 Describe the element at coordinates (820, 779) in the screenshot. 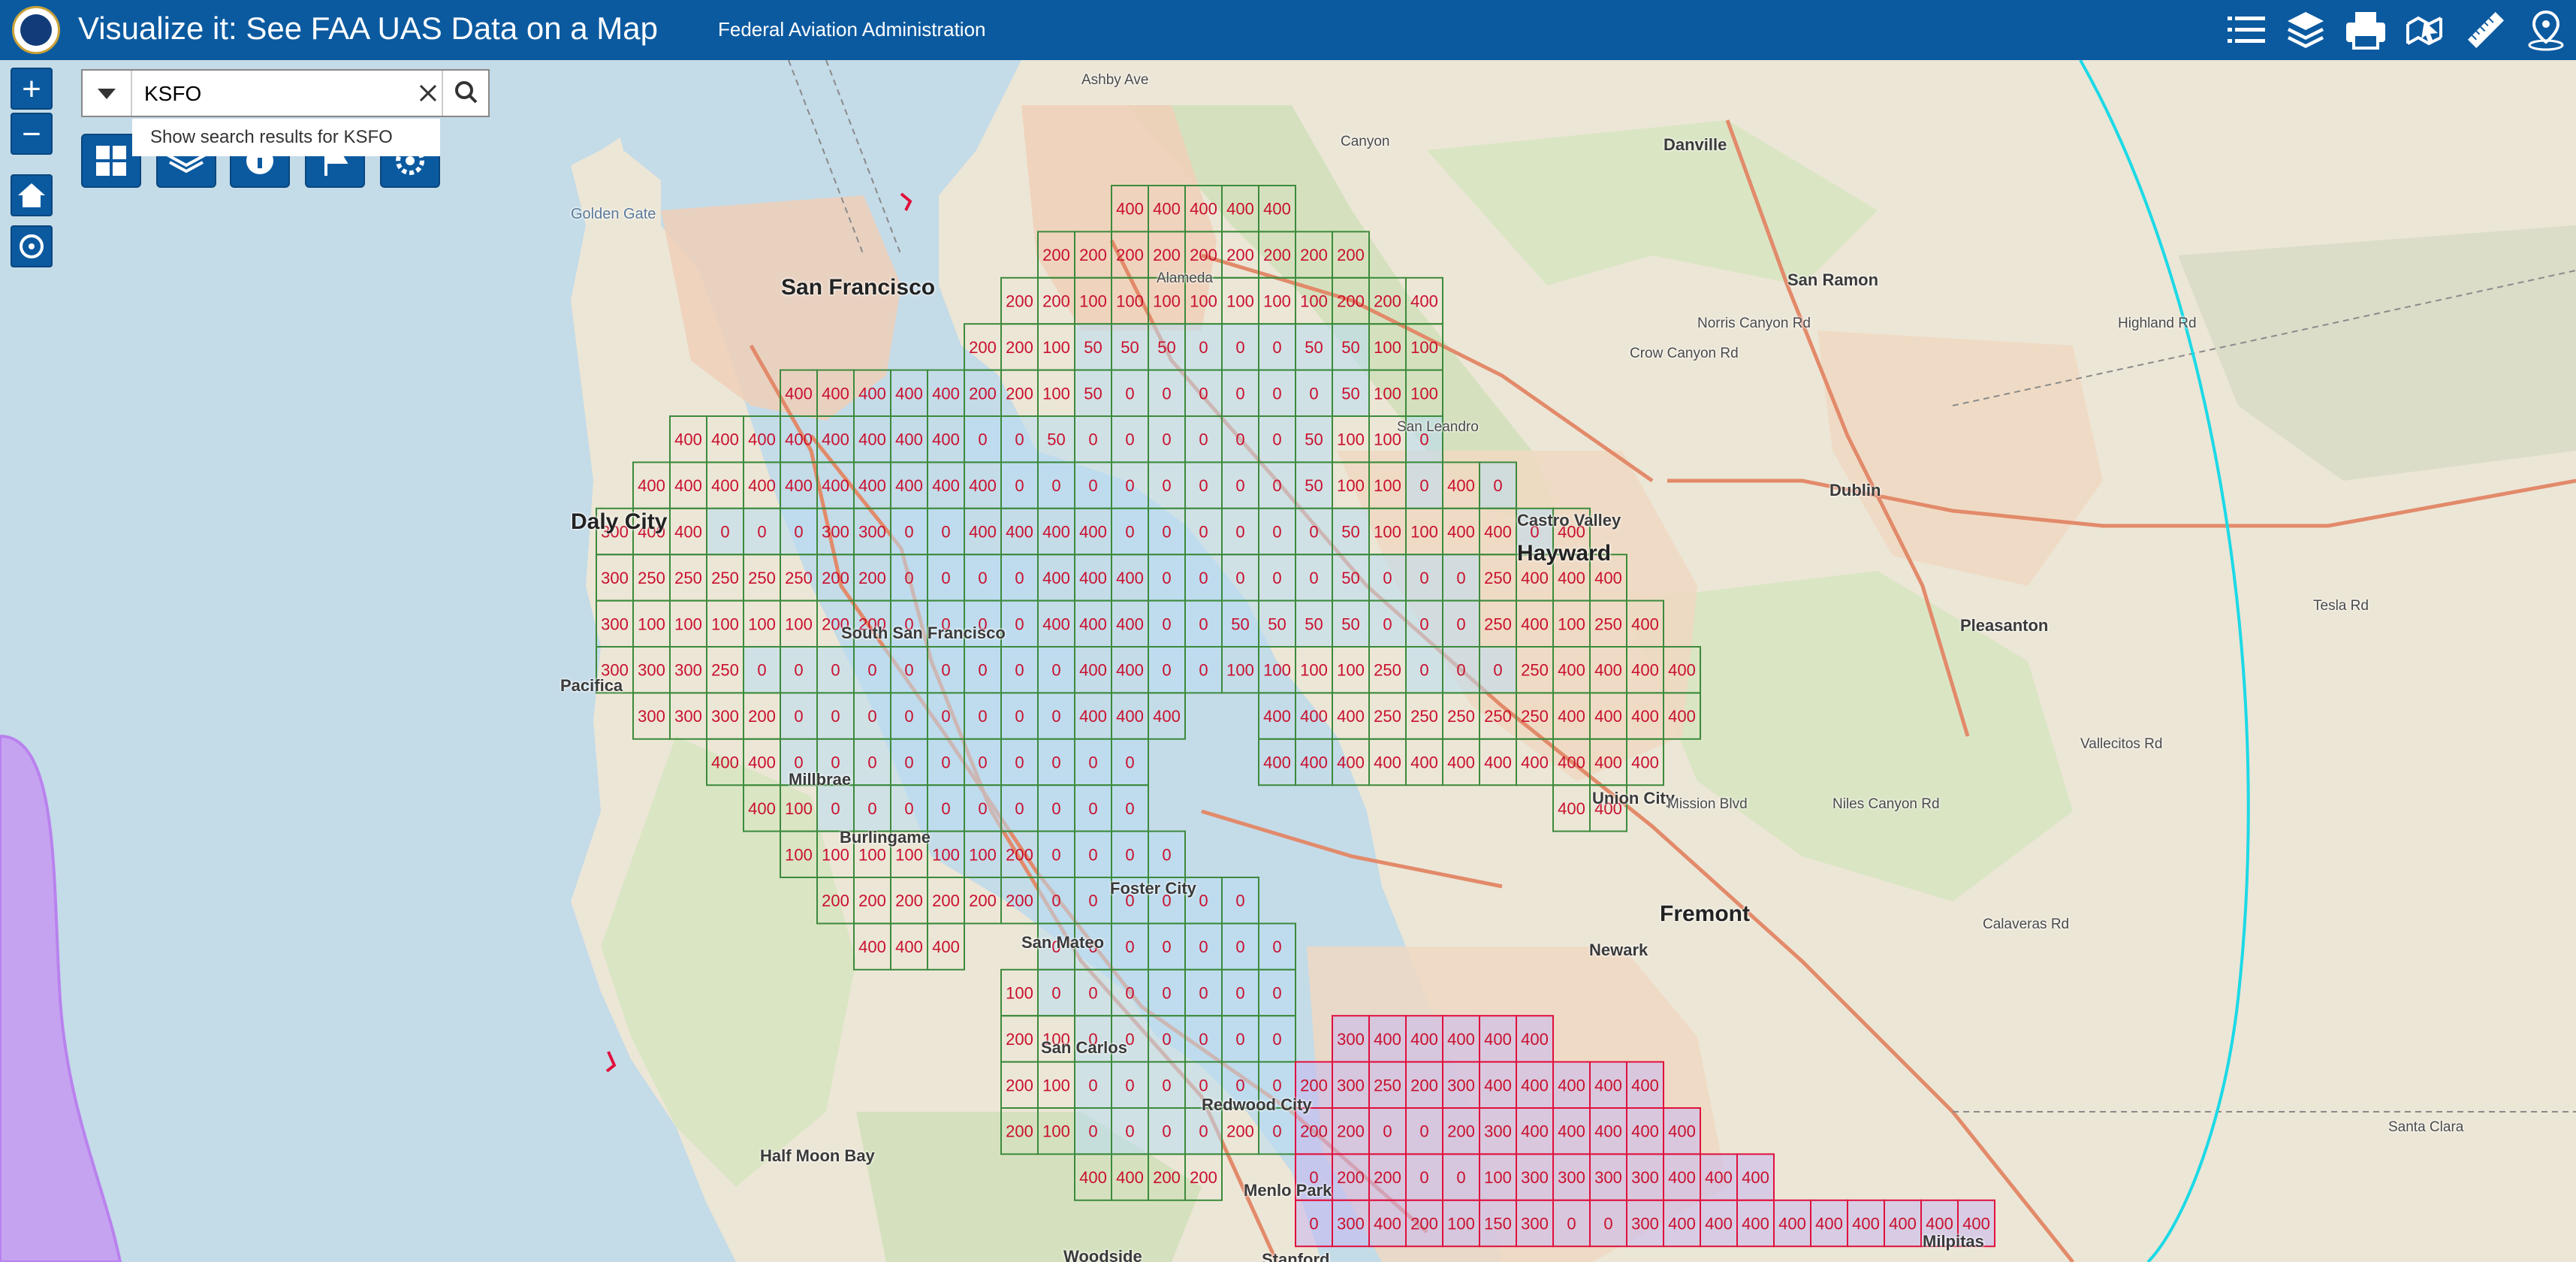

I see `place-label: Millbrae` at that location.